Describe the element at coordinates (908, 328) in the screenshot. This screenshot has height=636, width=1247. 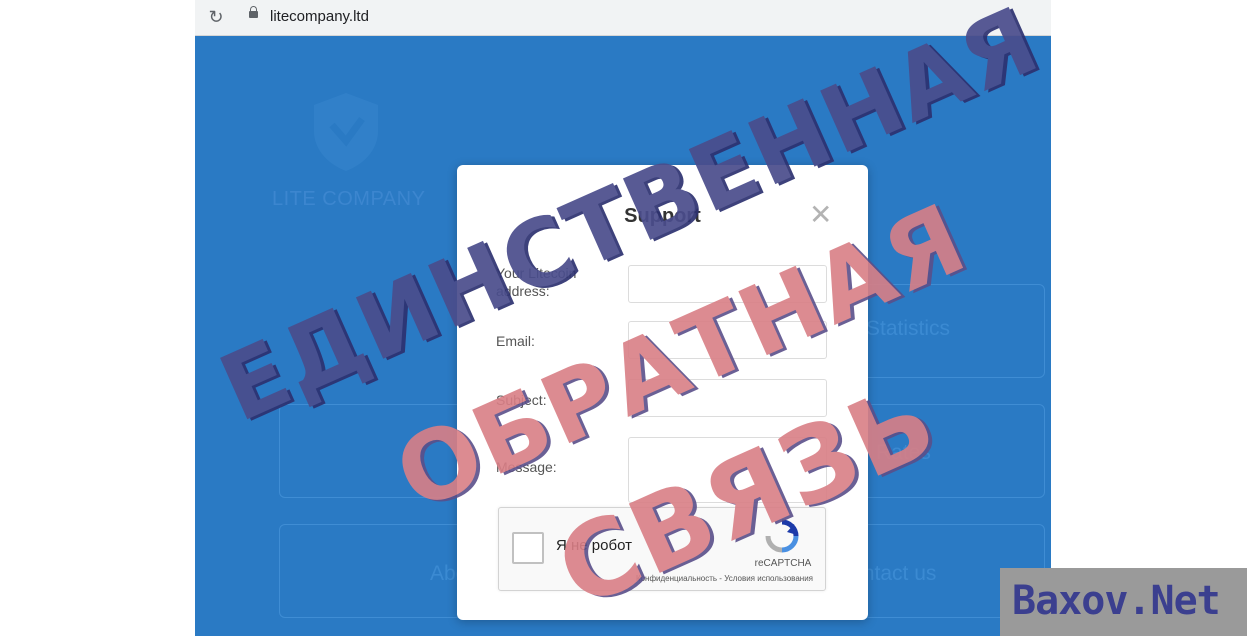
I see `card-label: Statistics` at that location.